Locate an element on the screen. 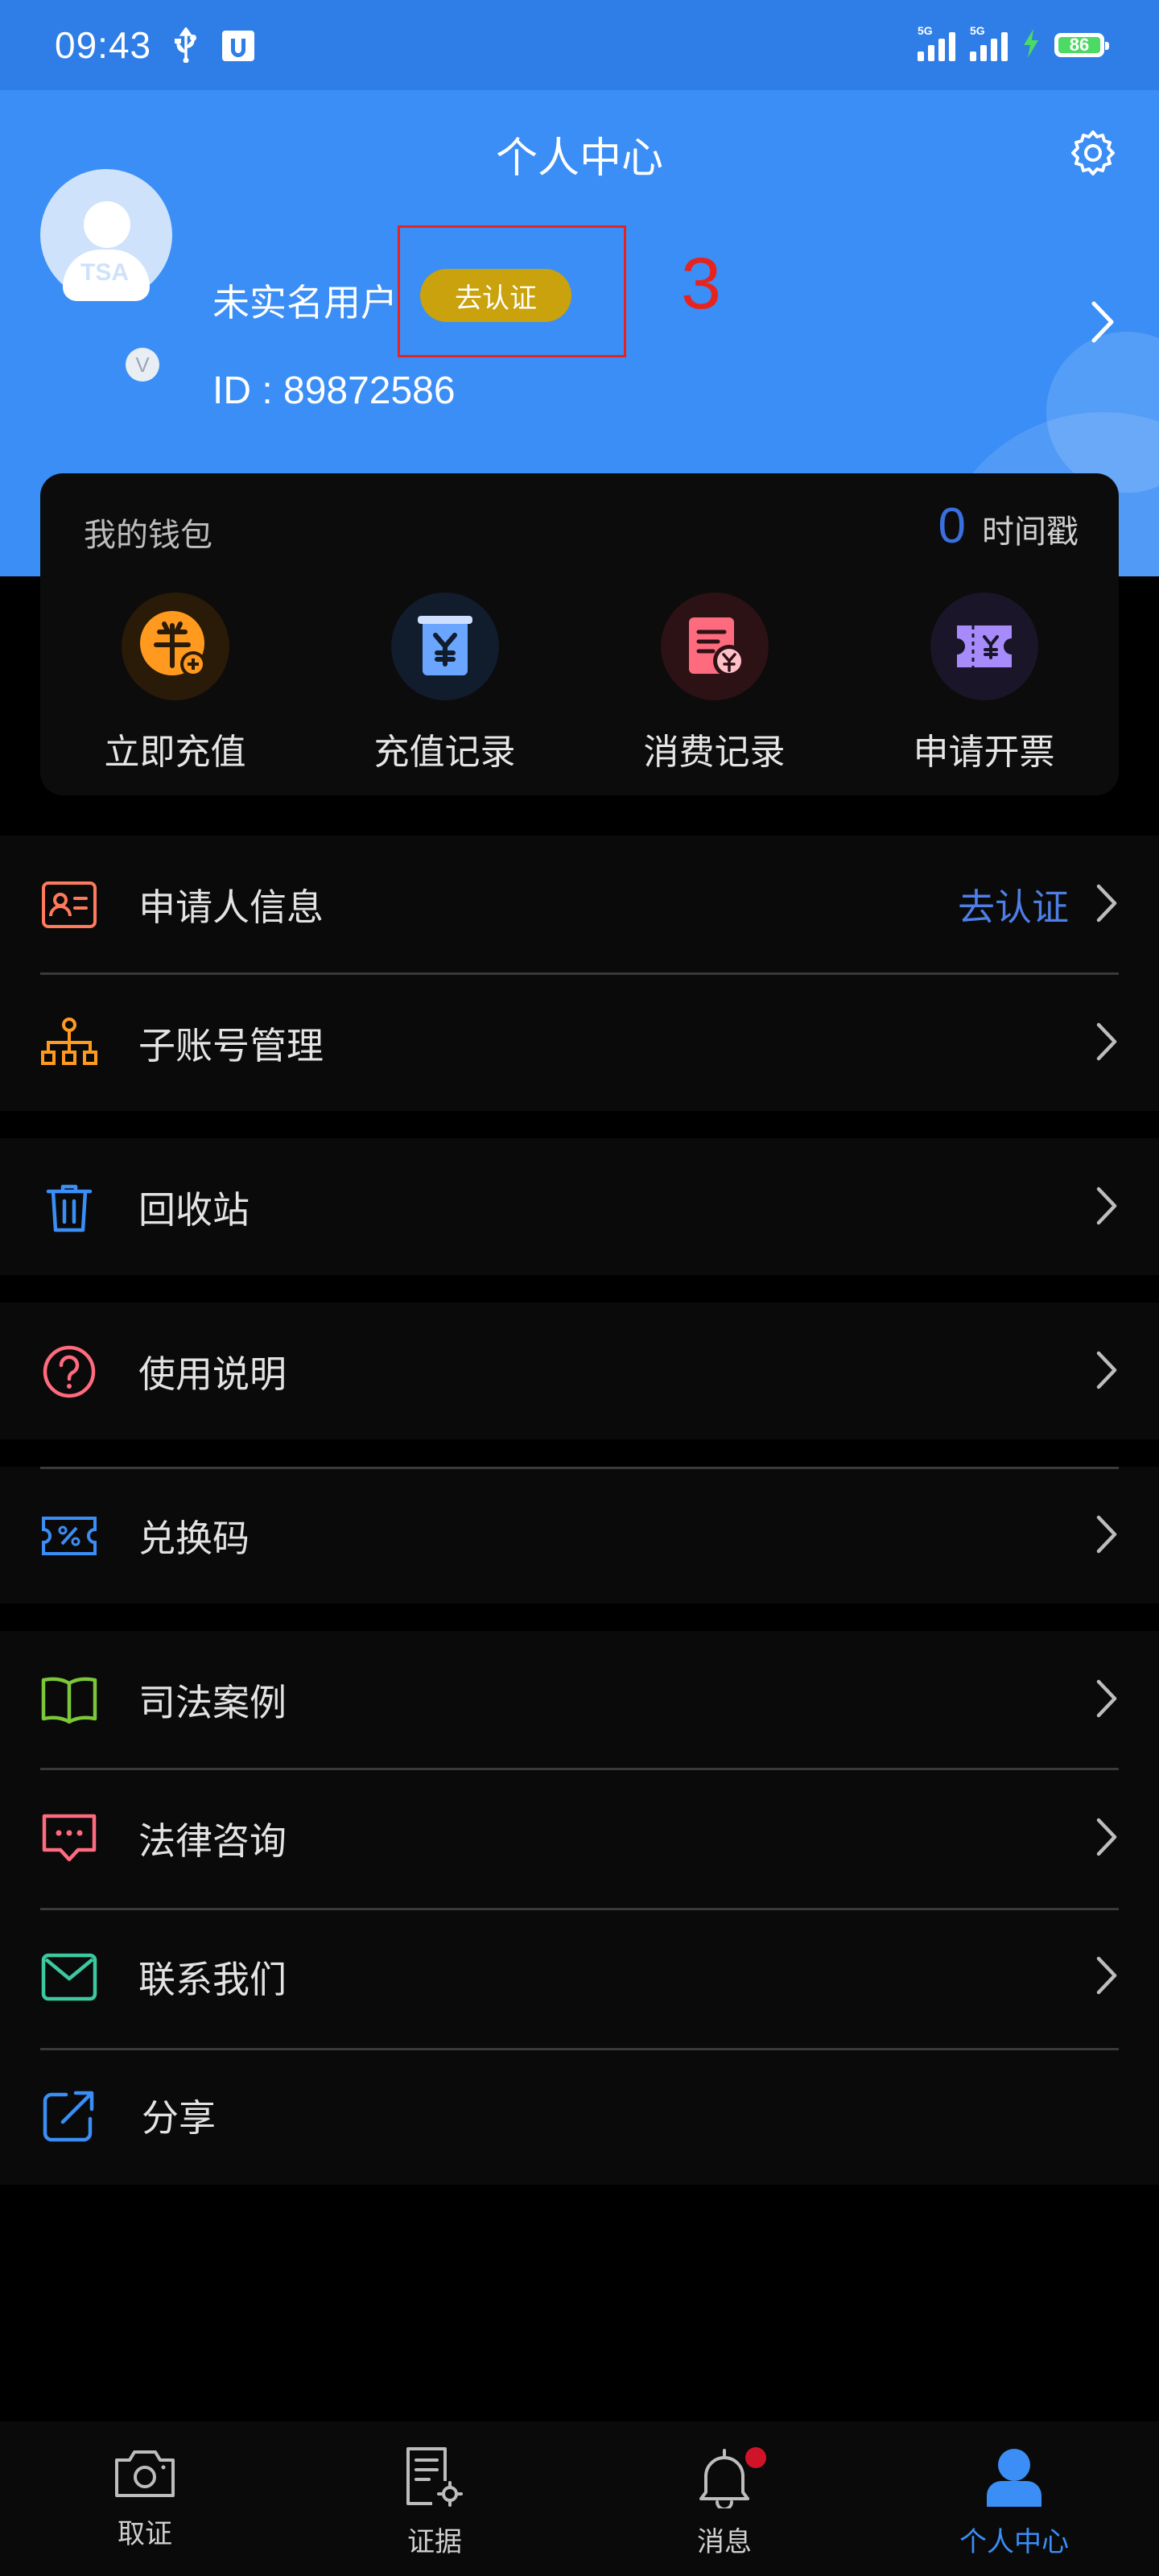 This screenshot has width=1159, height=2576. wallet-card: 我的钱包 0 时间戳 立即充值 充值记录 消费记录 申请开票 is located at coordinates (579, 634).